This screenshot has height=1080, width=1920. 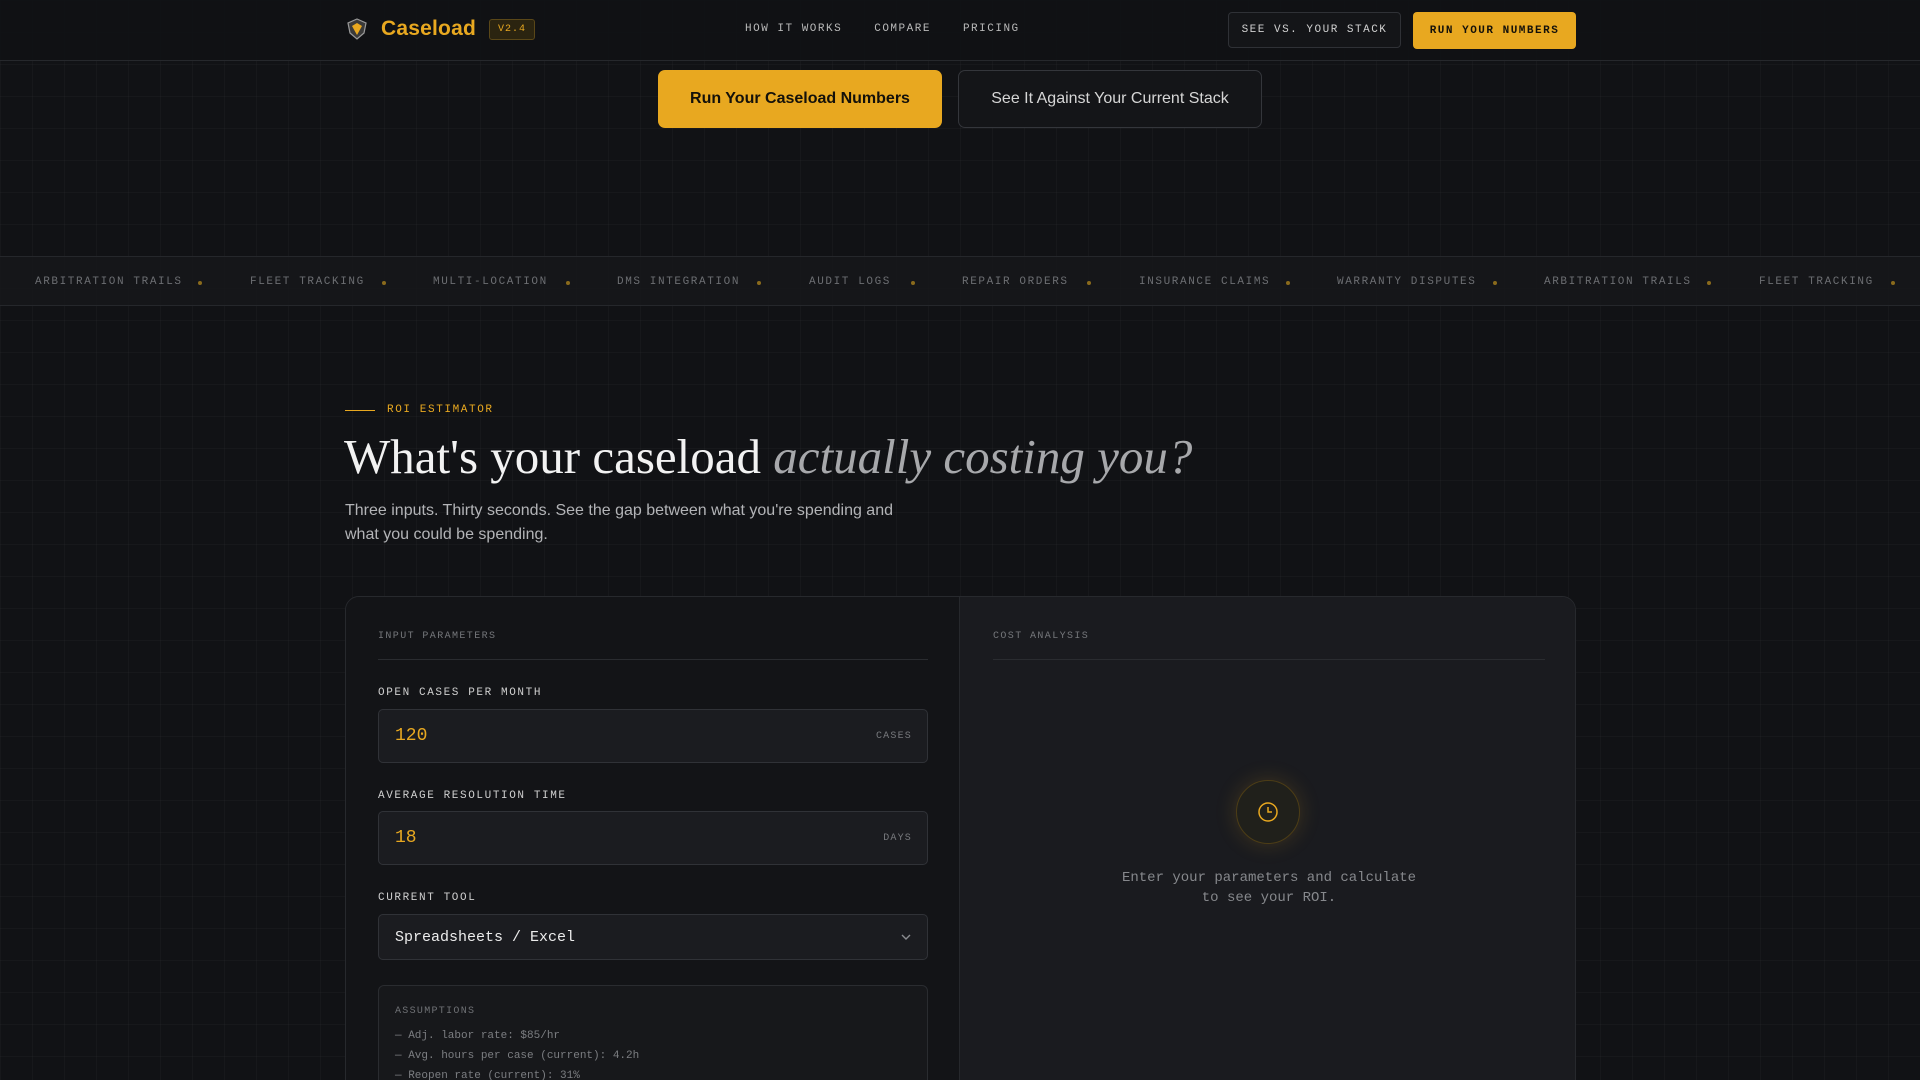 What do you see at coordinates (511, 29) in the screenshot?
I see `version-badge: V2.4` at bounding box center [511, 29].